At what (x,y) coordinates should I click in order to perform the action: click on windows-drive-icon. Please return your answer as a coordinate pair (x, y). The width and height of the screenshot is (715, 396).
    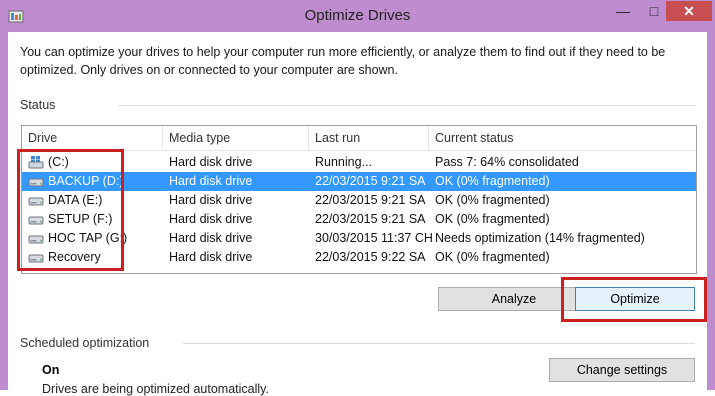
    Looking at the image, I should click on (36, 162).